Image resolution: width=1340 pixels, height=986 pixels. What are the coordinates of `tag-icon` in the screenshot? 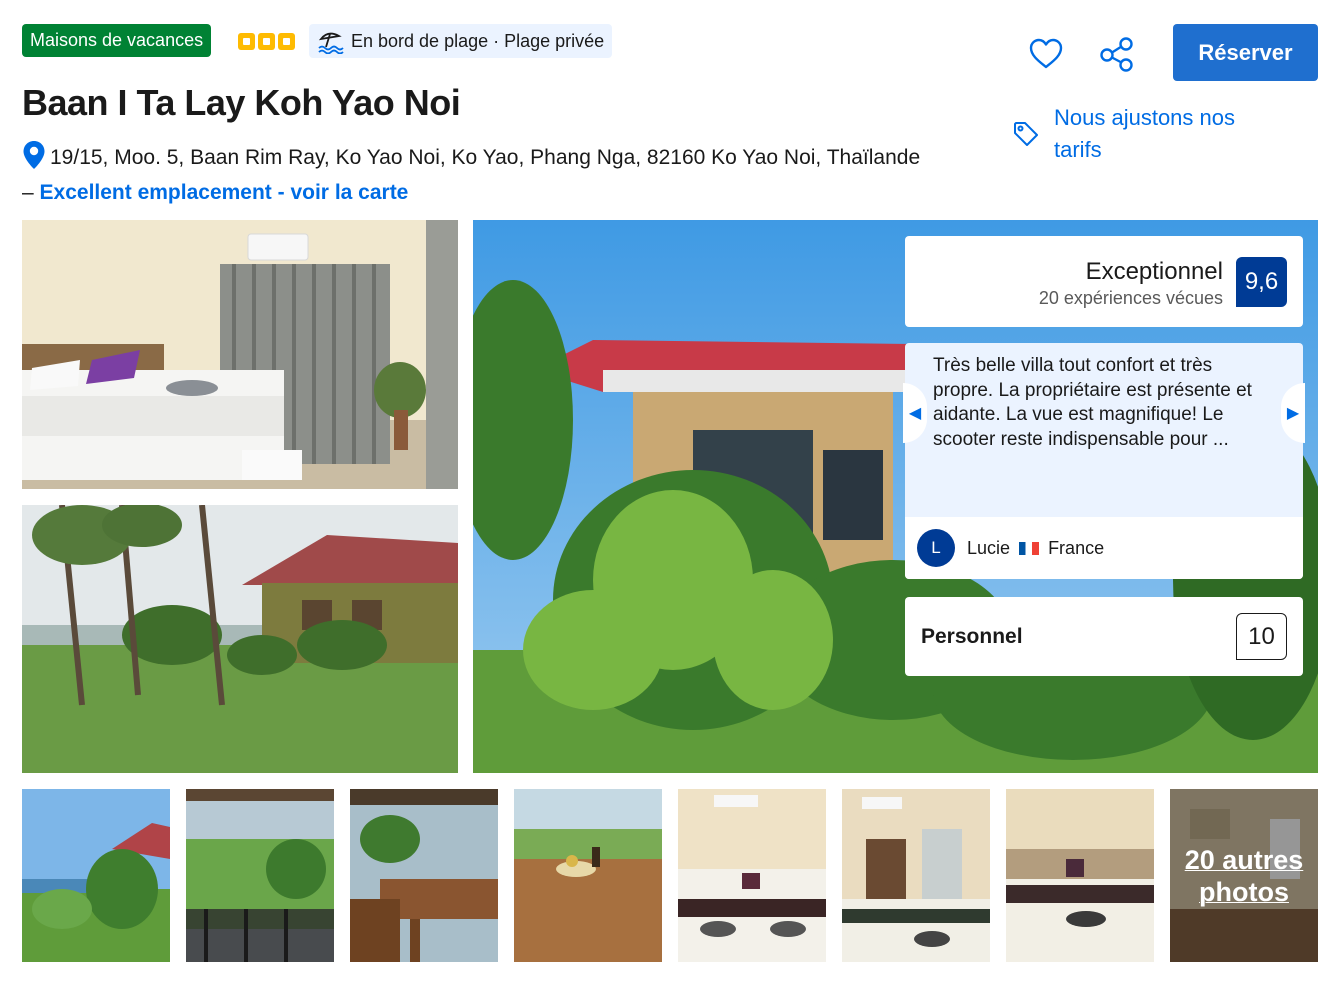 It's located at (1026, 134).